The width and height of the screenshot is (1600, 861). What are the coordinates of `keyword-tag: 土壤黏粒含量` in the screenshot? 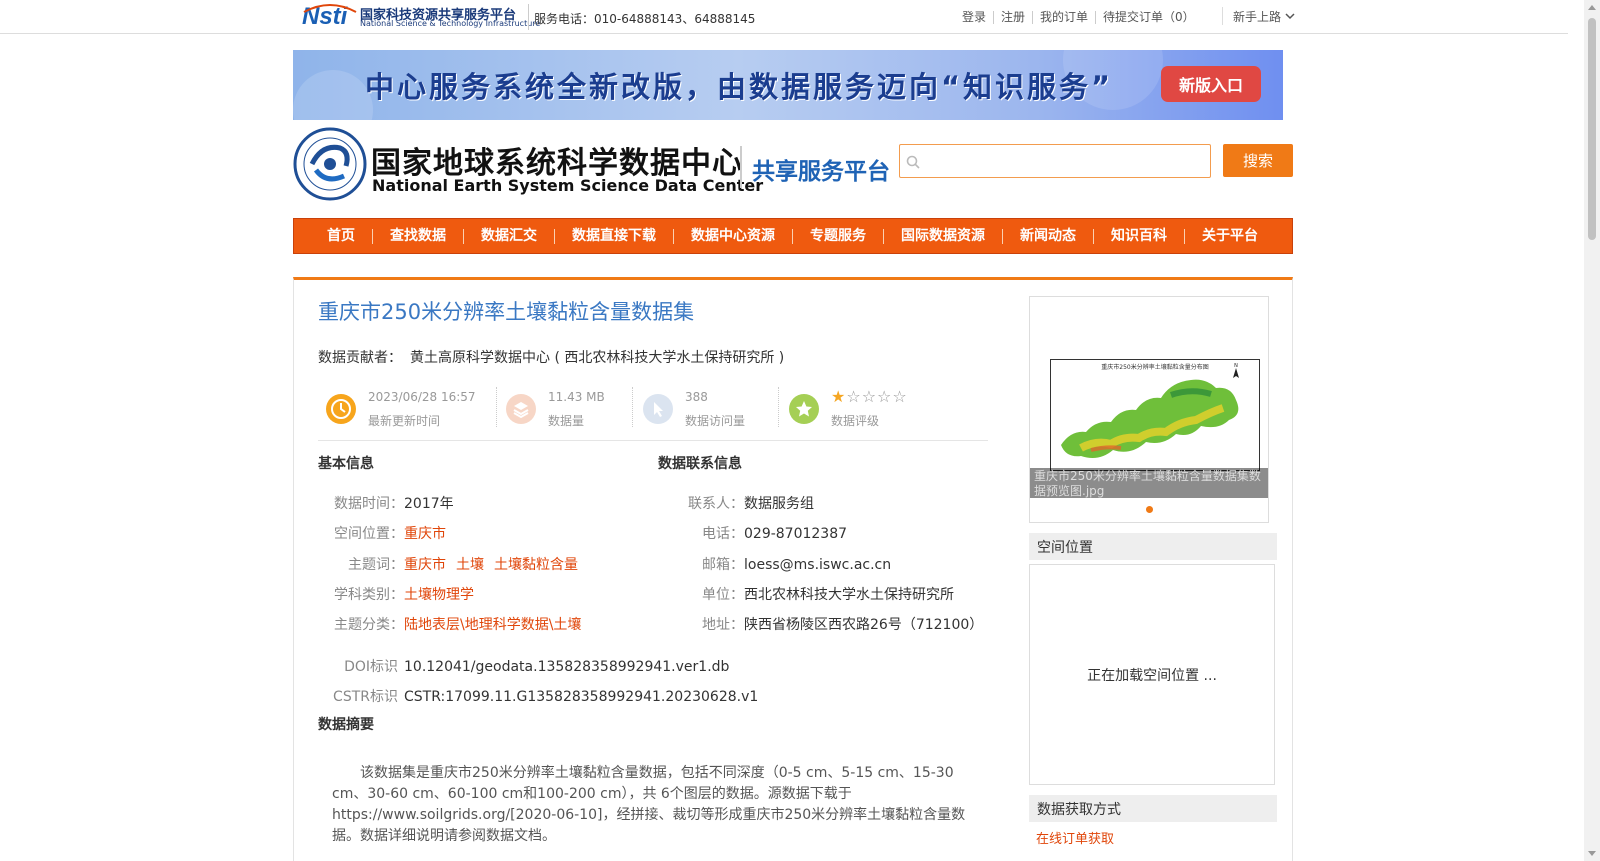 It's located at (536, 565).